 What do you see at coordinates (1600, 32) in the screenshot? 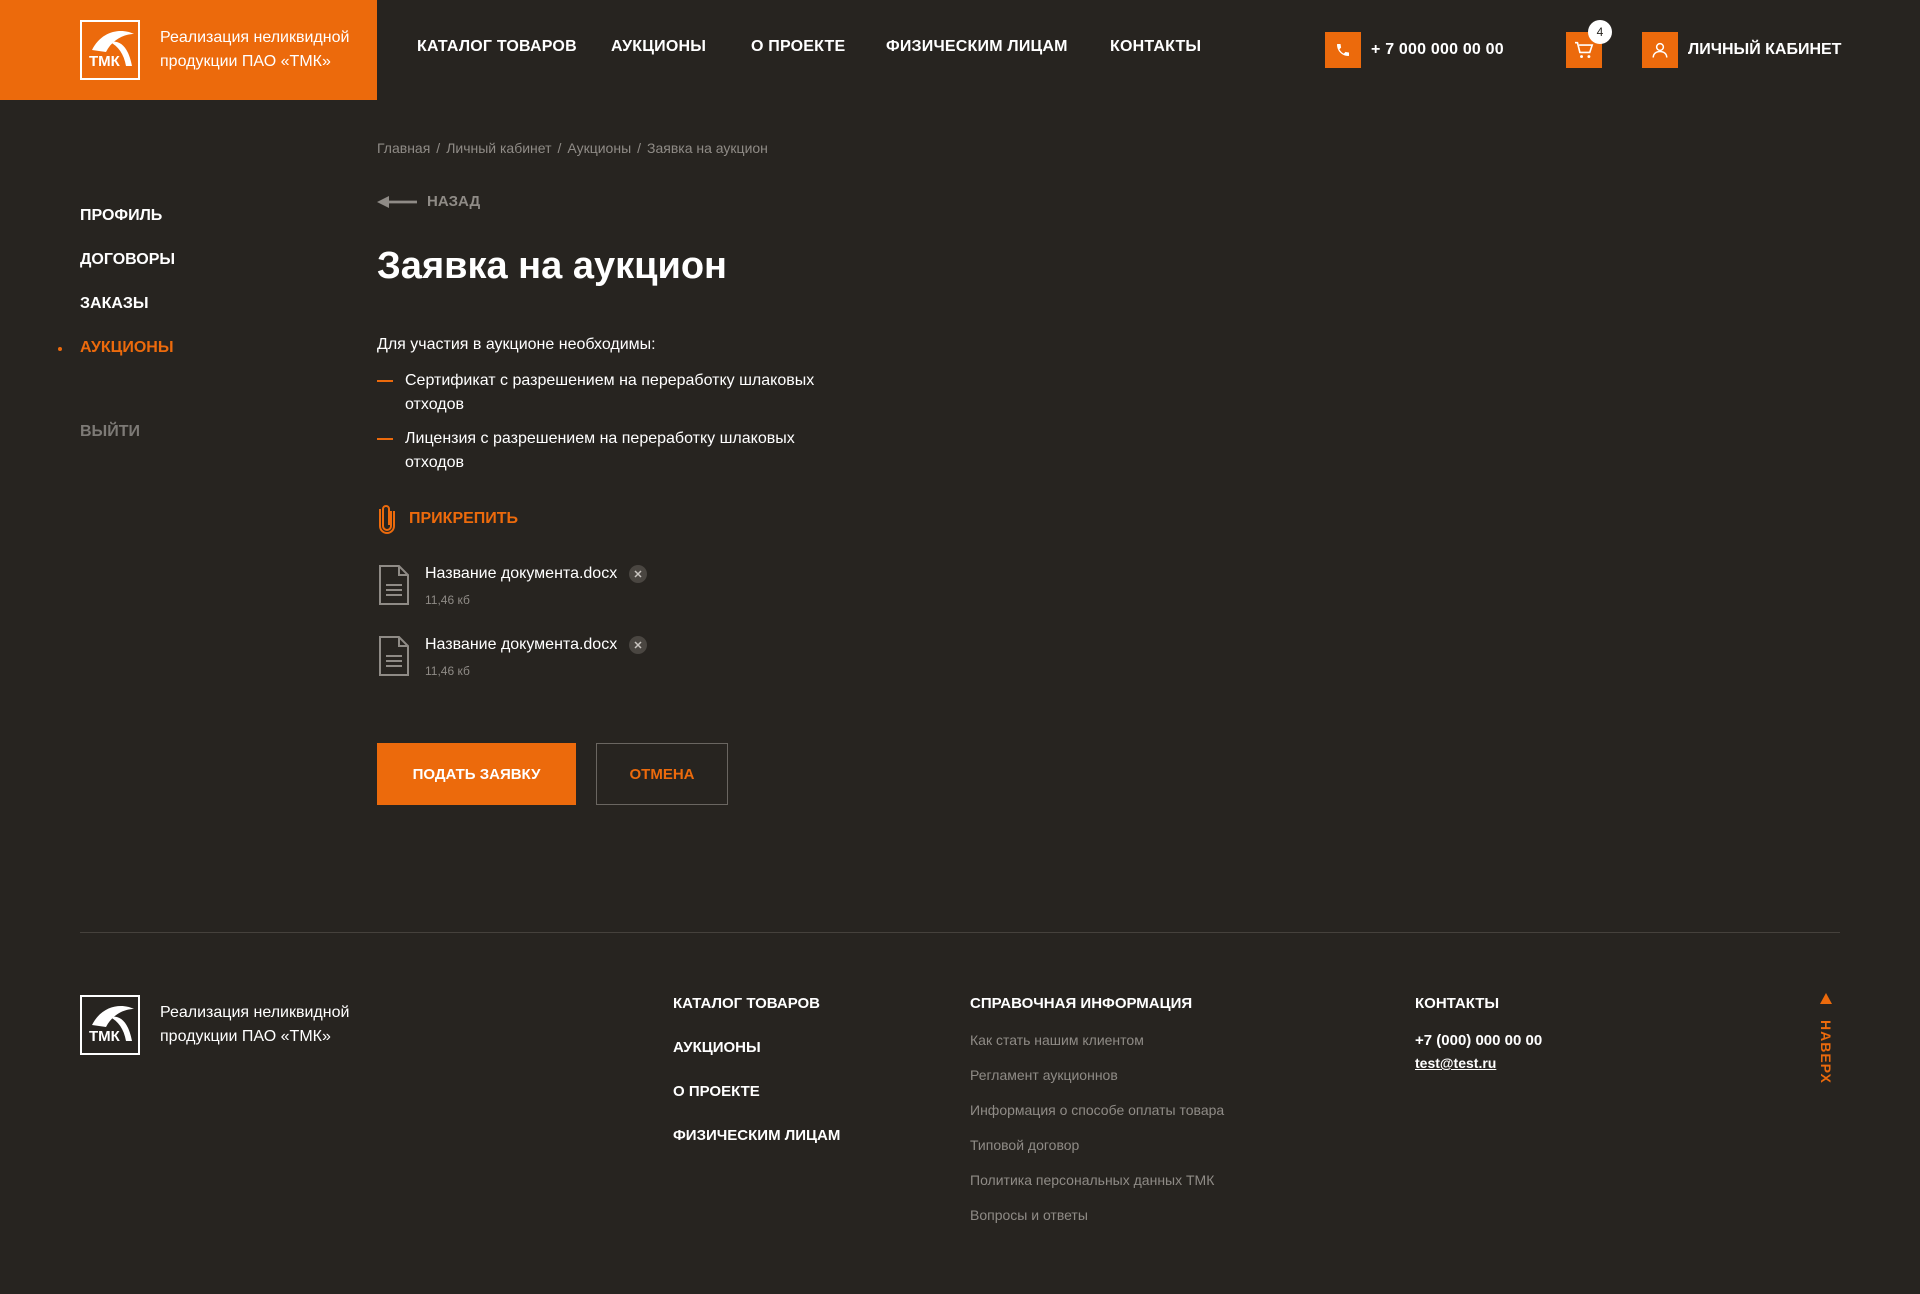
I see `cart-count-badge: 4` at bounding box center [1600, 32].